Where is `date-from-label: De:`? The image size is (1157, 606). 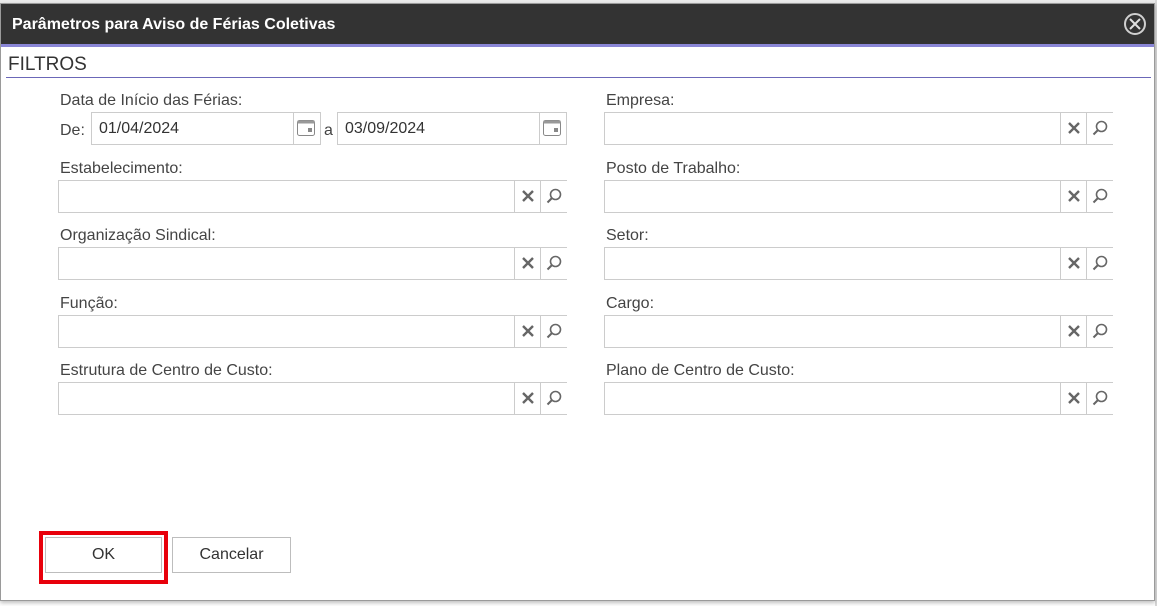
date-from-label: De: is located at coordinates (72, 130).